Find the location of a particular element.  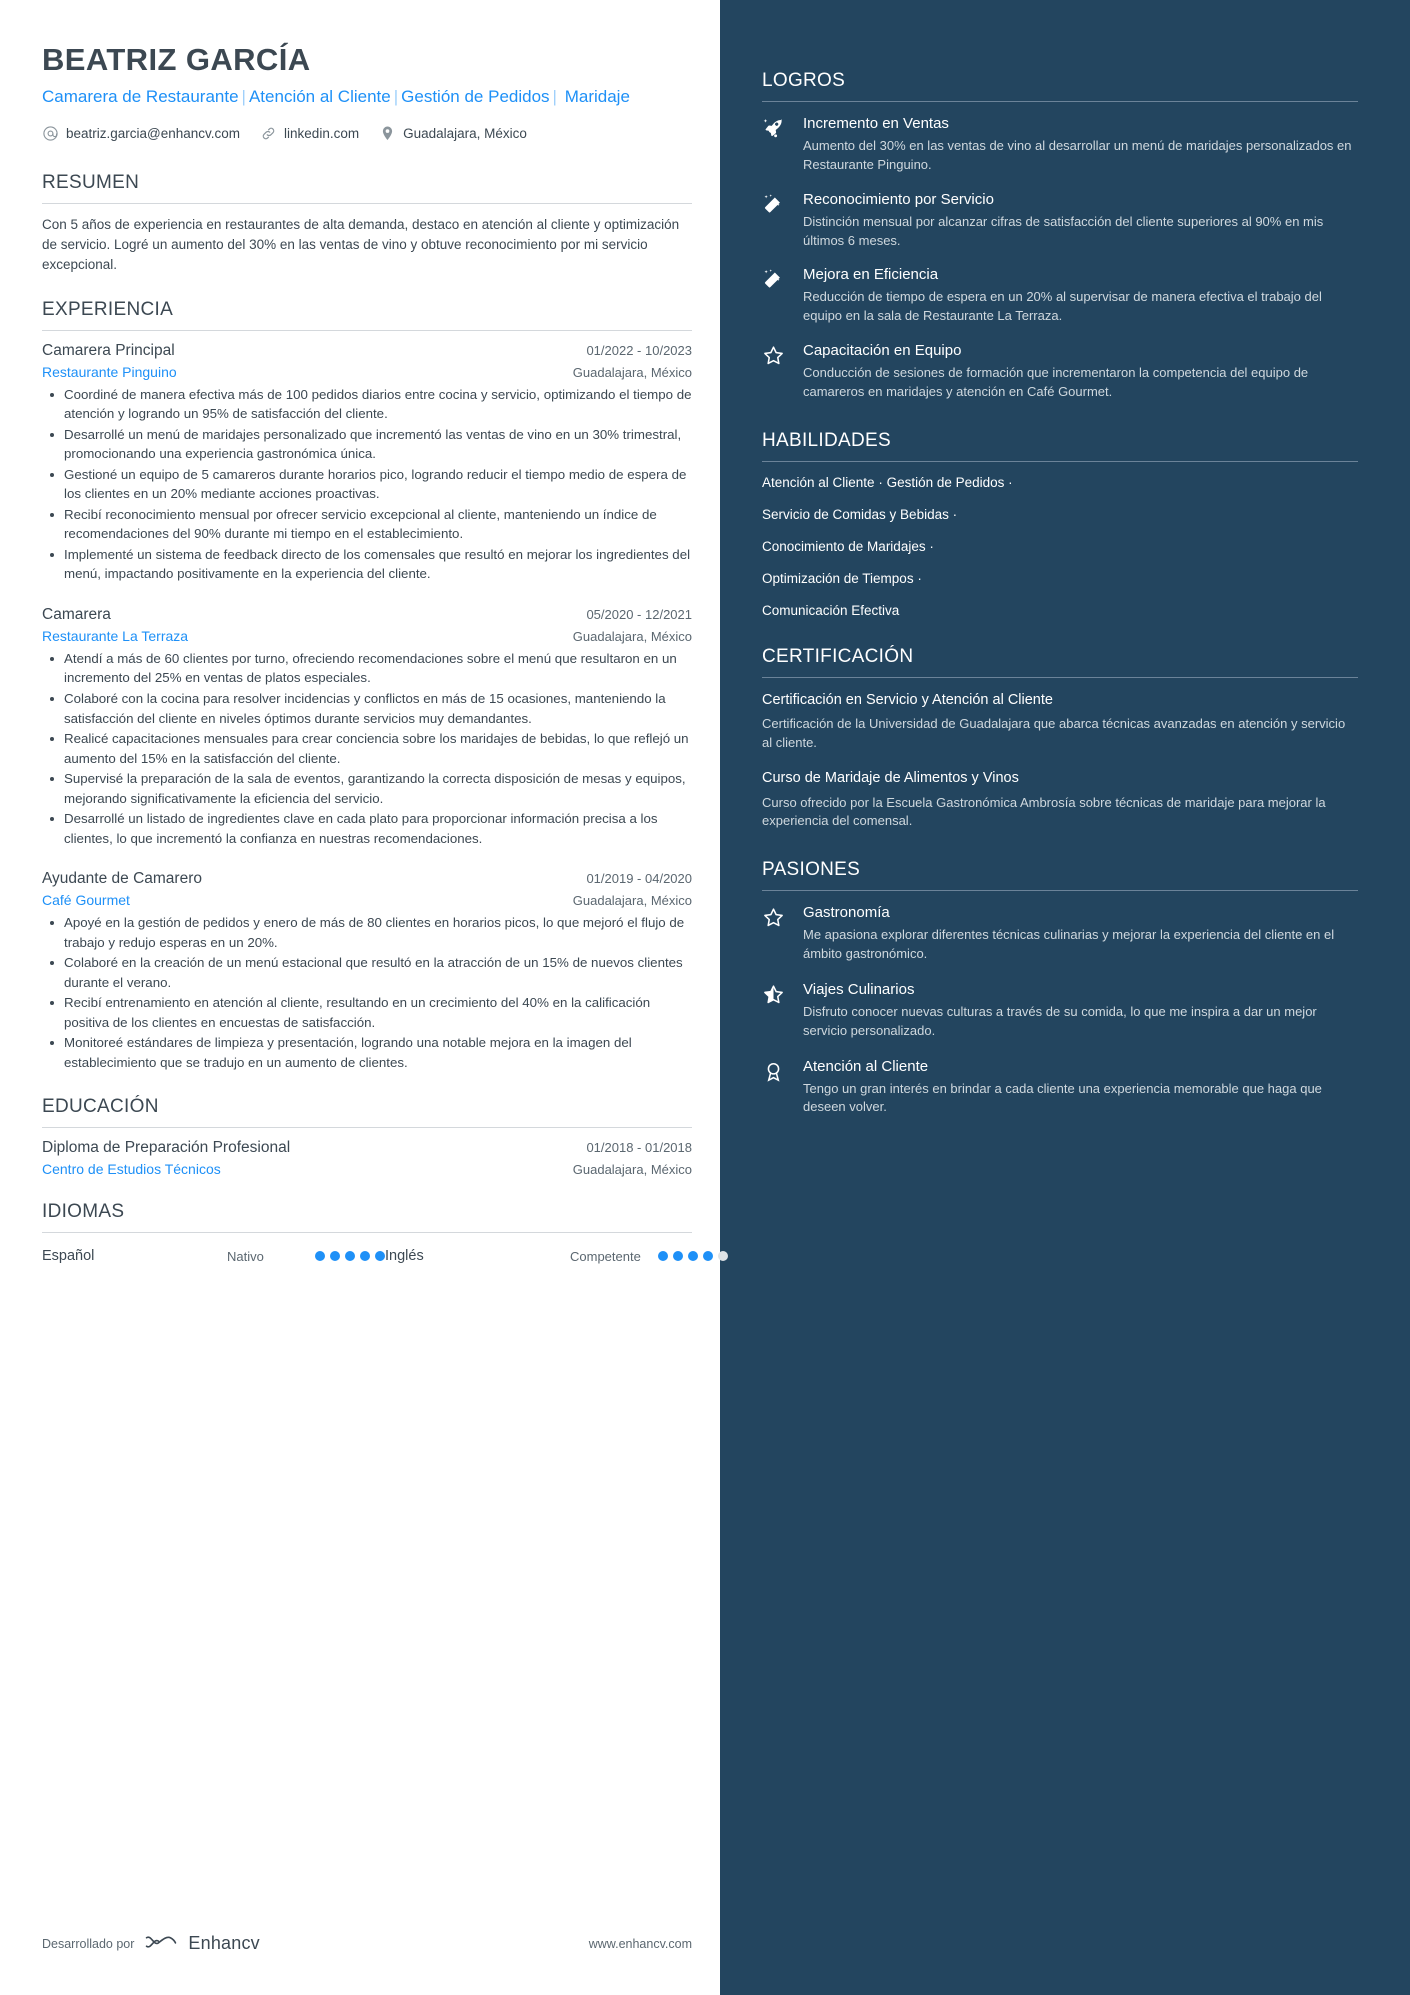

job-company: Café Gourmet is located at coordinates (86, 900).